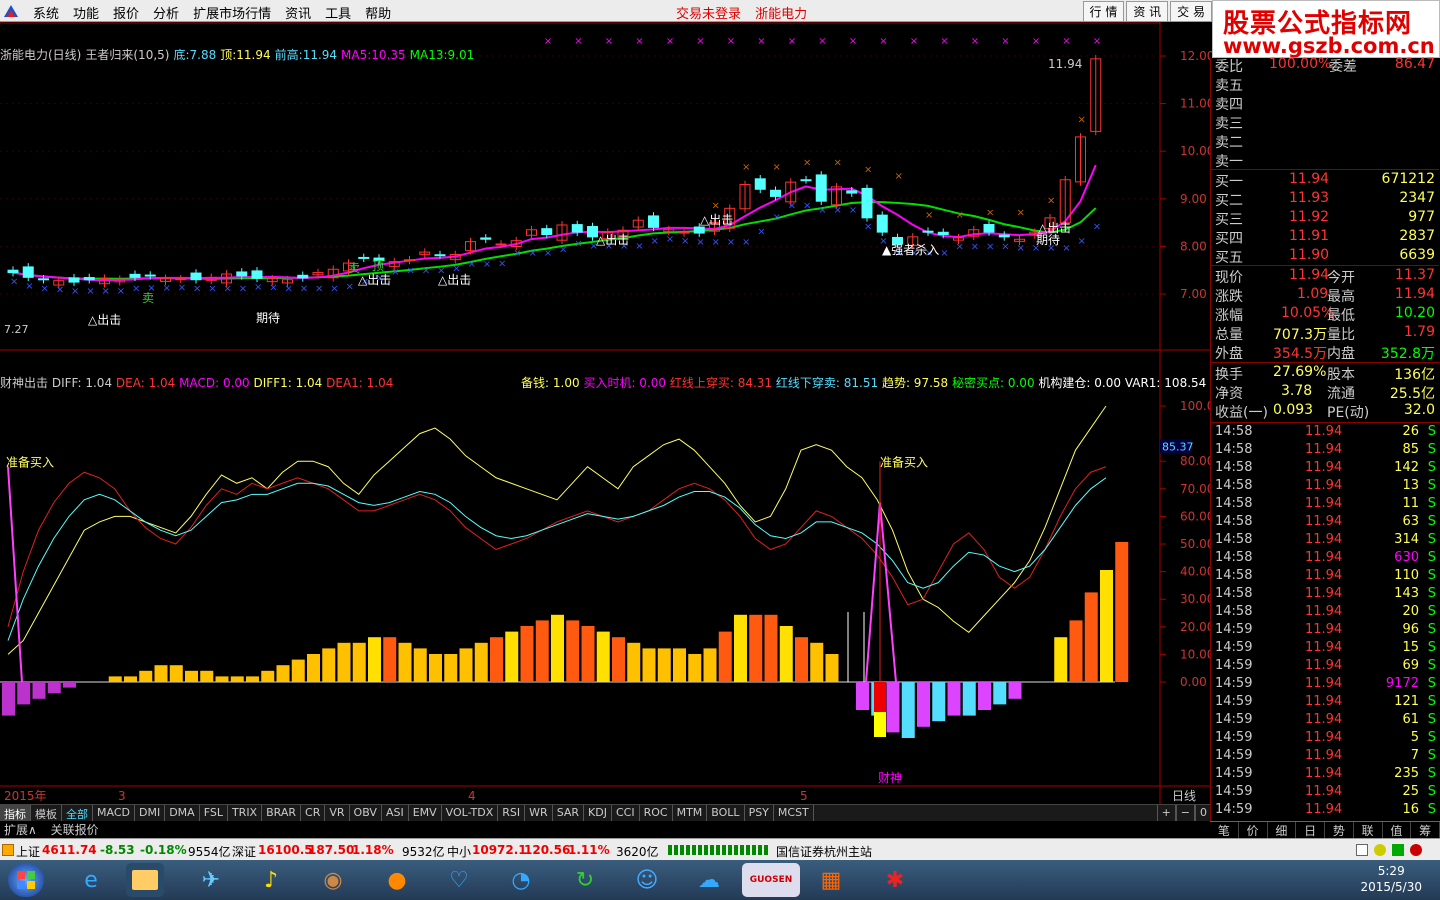 The width and height of the screenshot is (1440, 900). I want to click on trade-button: 交 易, so click(1191, 11).